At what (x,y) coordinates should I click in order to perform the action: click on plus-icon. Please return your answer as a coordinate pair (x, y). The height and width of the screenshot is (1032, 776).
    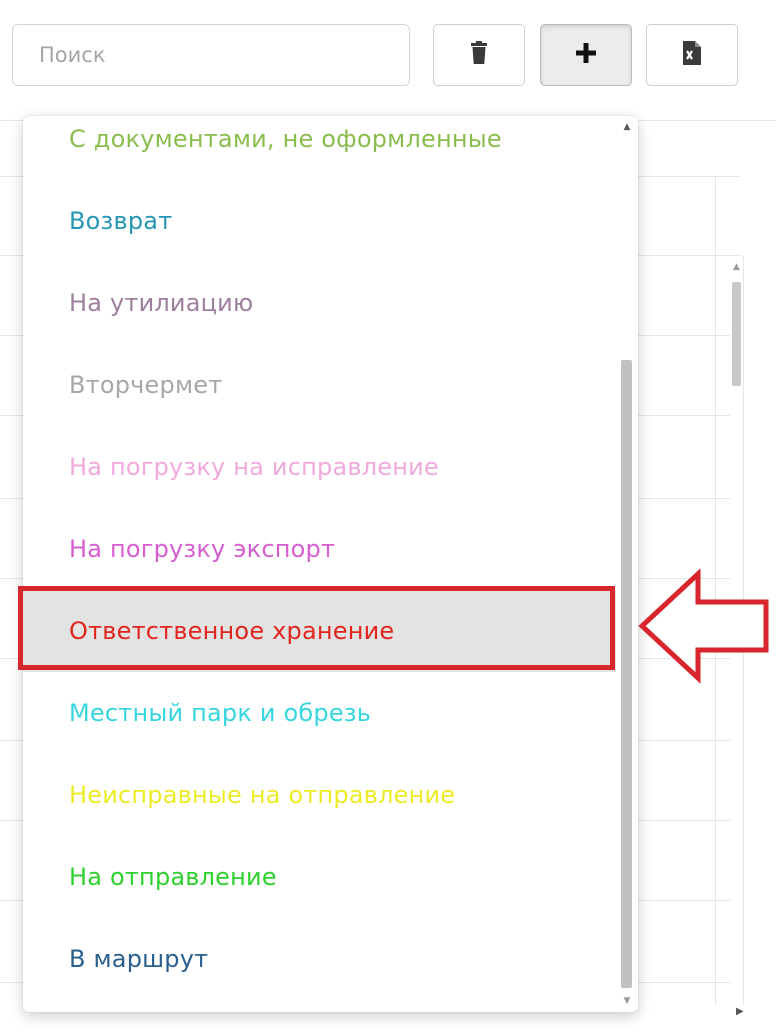
    Looking at the image, I should click on (586, 55).